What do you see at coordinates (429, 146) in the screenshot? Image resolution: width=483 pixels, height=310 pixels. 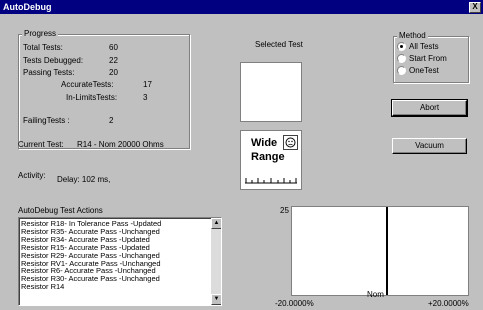 I see `vacuum-button: Vacuum` at bounding box center [429, 146].